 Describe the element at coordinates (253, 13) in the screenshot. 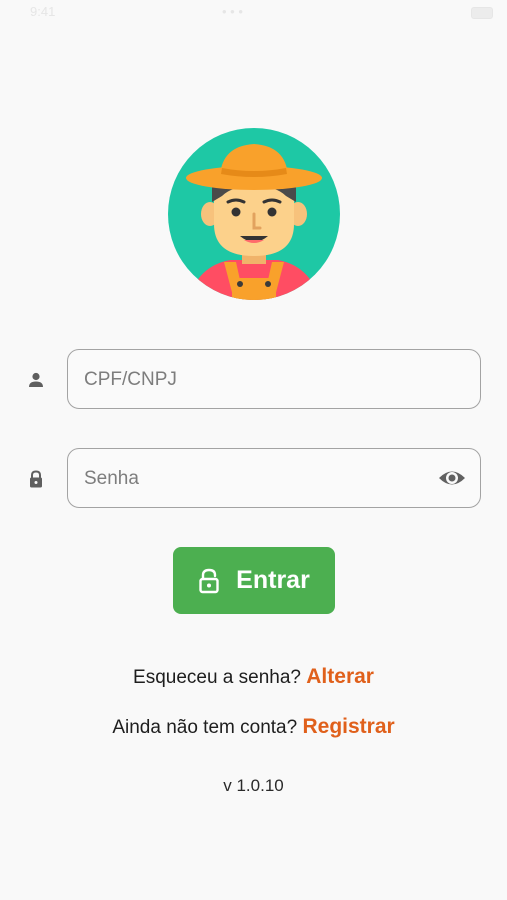

I see `status-bar: 9:41 • • •` at that location.